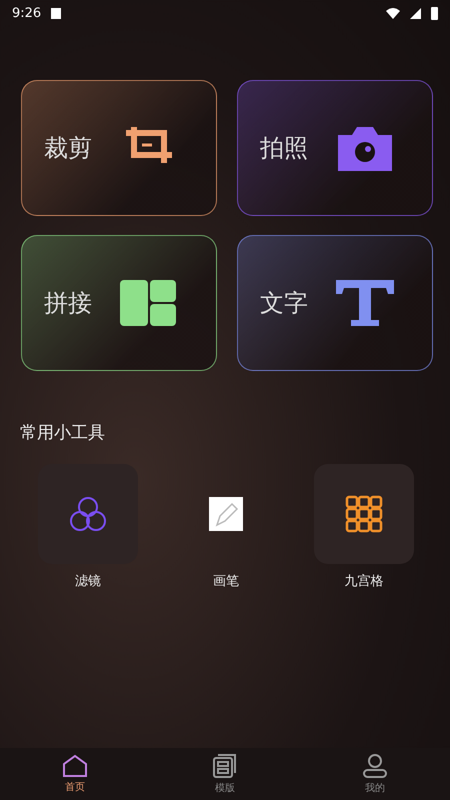 The image size is (450, 800). Describe the element at coordinates (225, 766) in the screenshot. I see `stacked-pages-icon` at that location.